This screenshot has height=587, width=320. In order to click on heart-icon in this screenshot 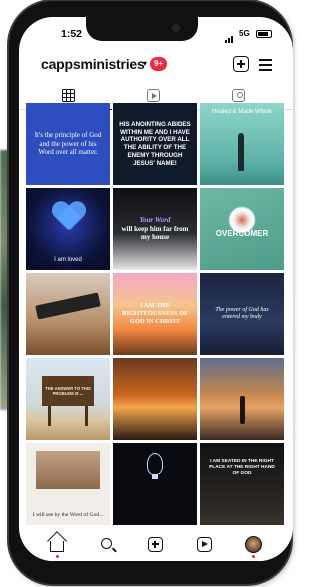, I will do `click(69, 219)`.